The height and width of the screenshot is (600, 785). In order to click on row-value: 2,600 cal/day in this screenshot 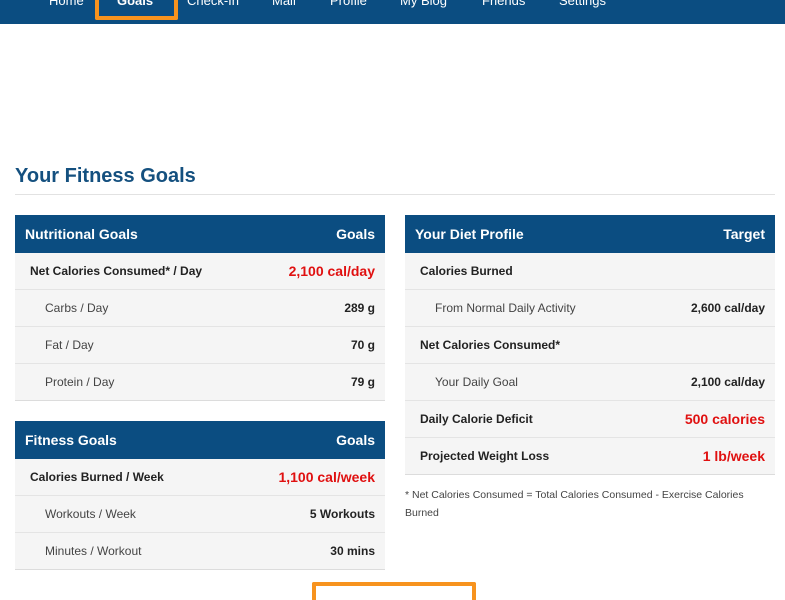, I will do `click(727, 308)`.